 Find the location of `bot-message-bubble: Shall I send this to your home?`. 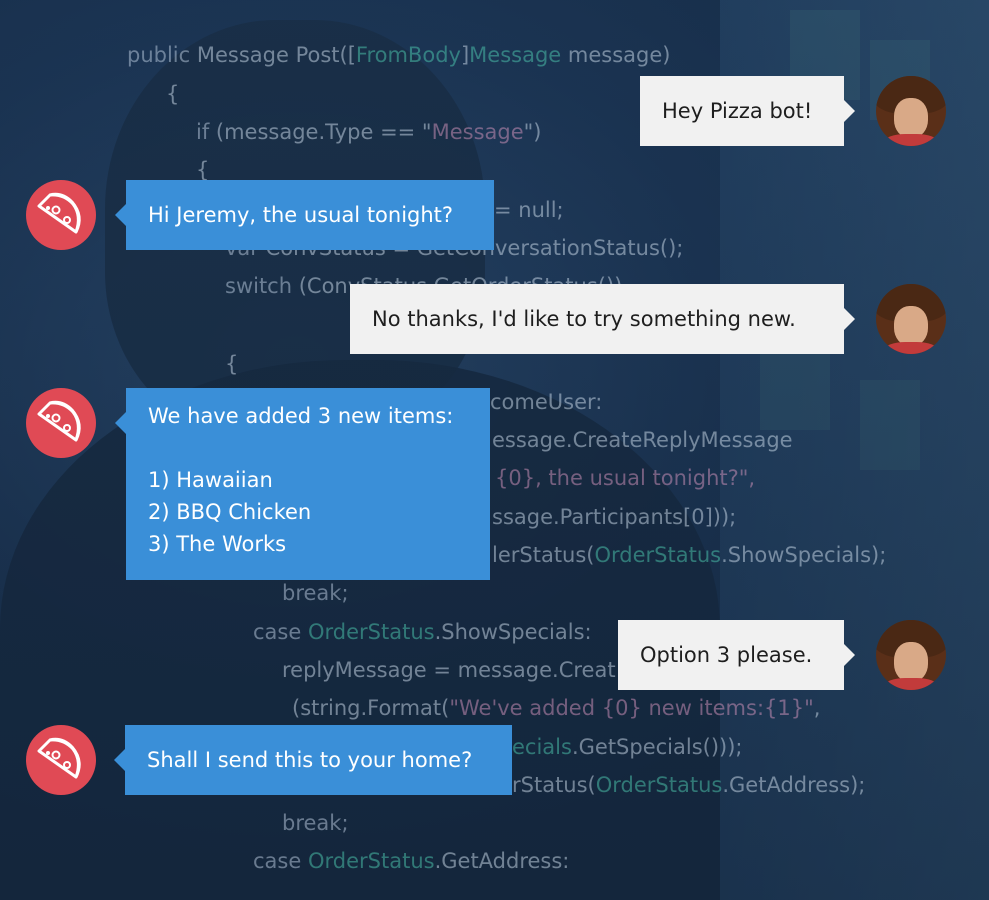

bot-message-bubble: Shall I send this to your home? is located at coordinates (313, 760).